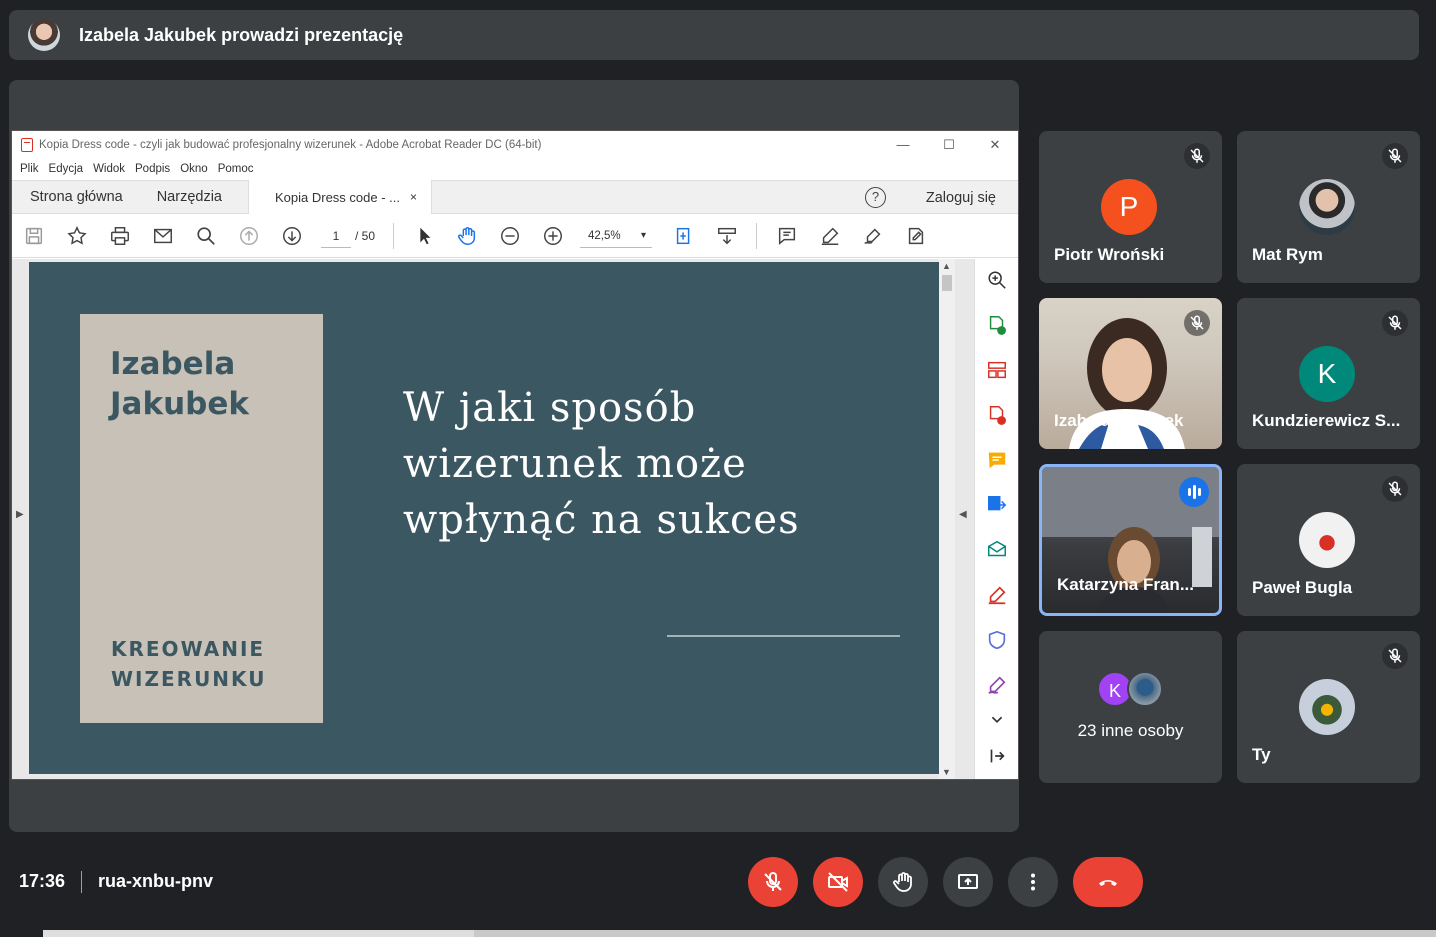 The image size is (1436, 937). Describe the element at coordinates (996, 519) in the screenshot. I see `tools-pane` at that location.